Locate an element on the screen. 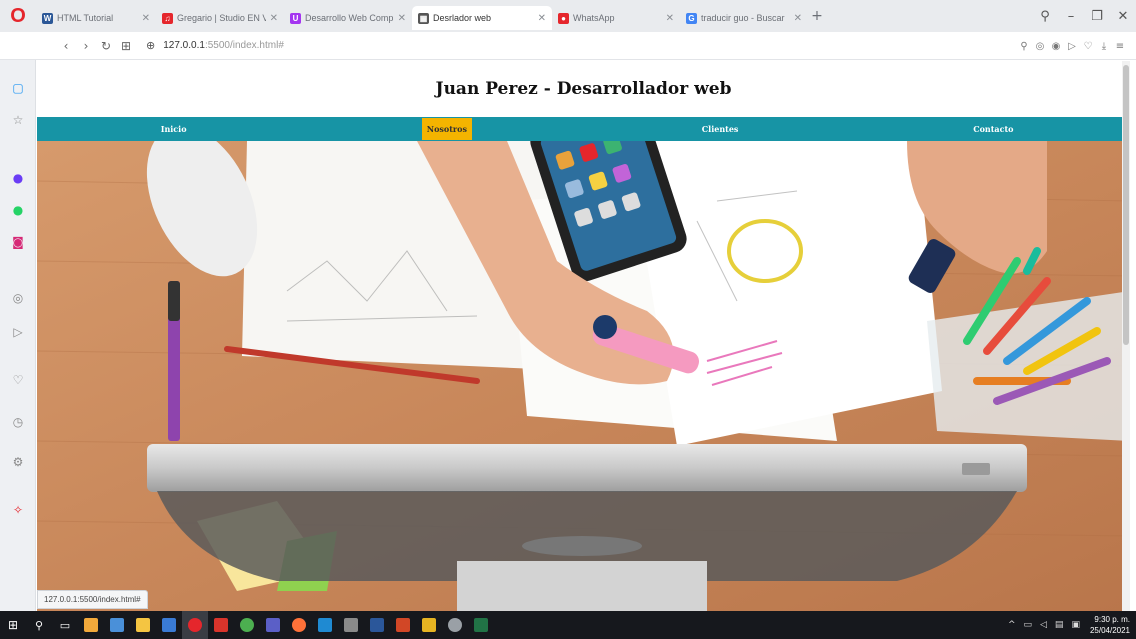 Image resolution: width=1136 pixels, height=639 pixels. tab-favicon-icon: U is located at coordinates (295, 18).